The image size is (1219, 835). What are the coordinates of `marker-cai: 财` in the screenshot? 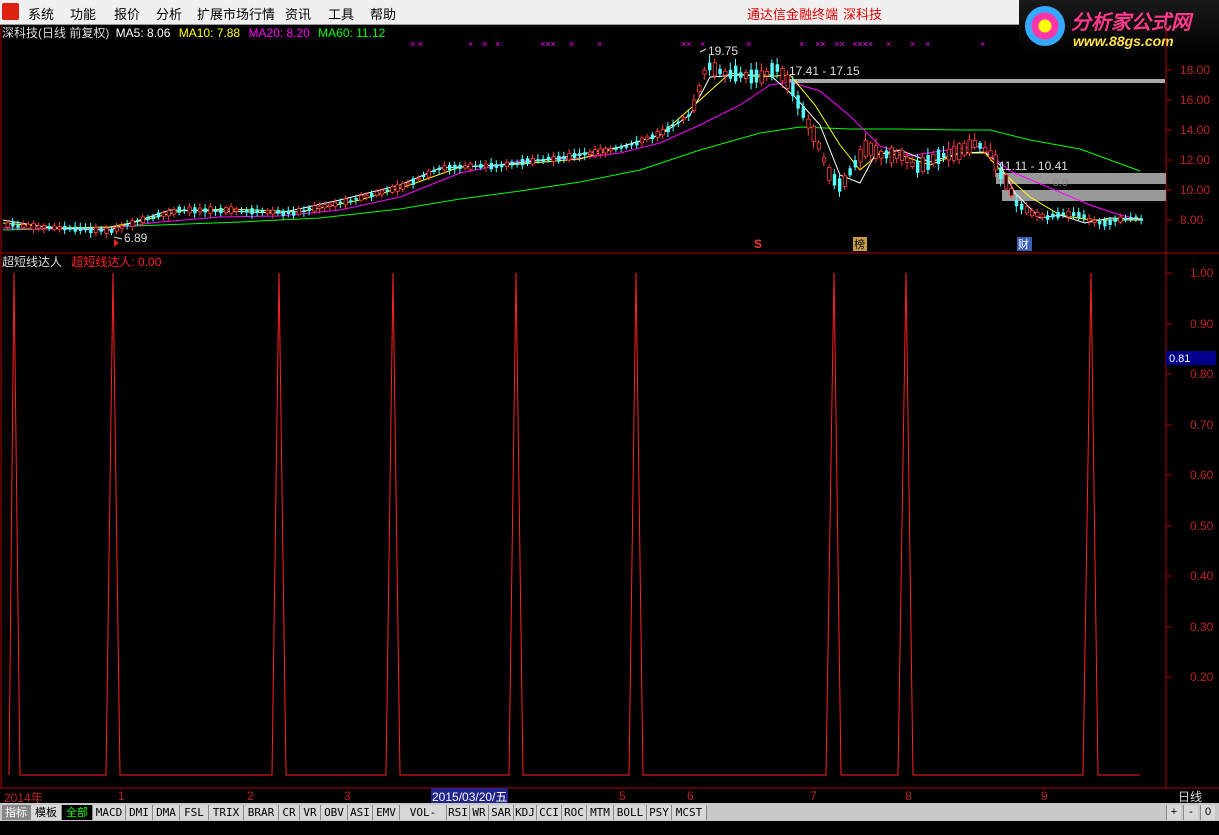 It's located at (1023, 244).